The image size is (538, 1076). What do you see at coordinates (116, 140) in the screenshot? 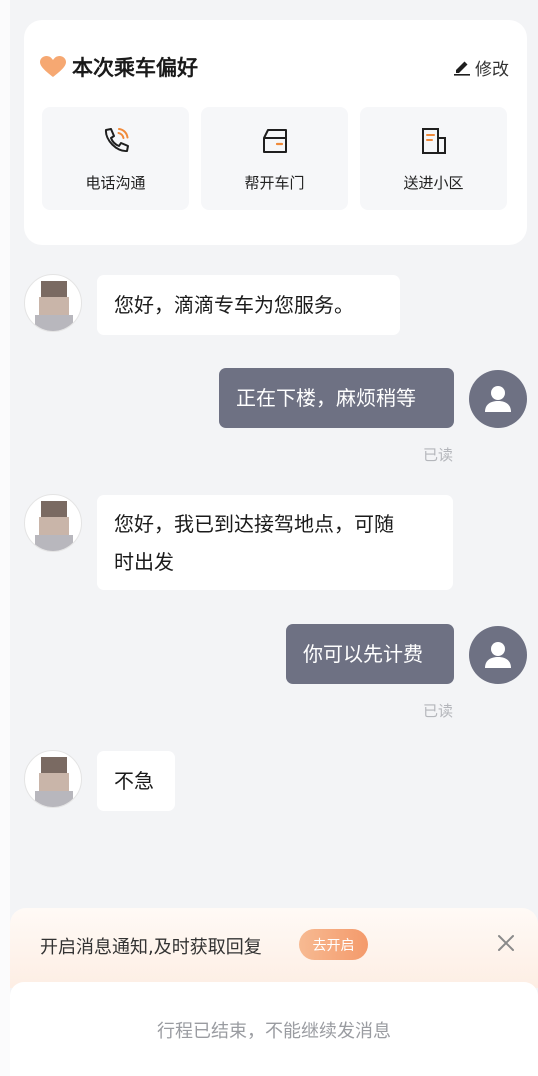
I see `phone-call-icon` at bounding box center [116, 140].